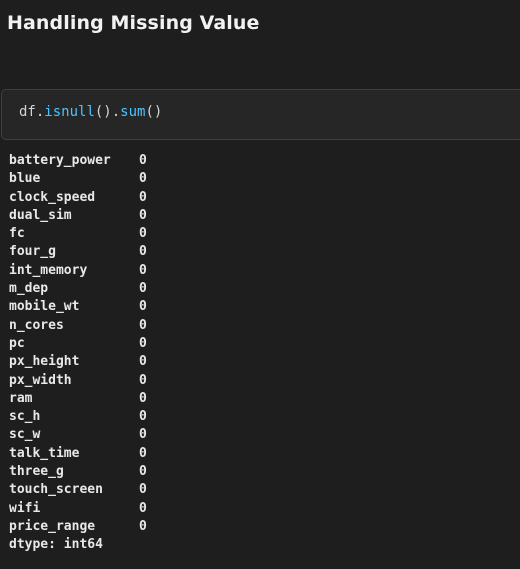 The width and height of the screenshot is (520, 569). Describe the element at coordinates (56, 545) in the screenshot. I see `output-dtype: dtype: int64` at that location.